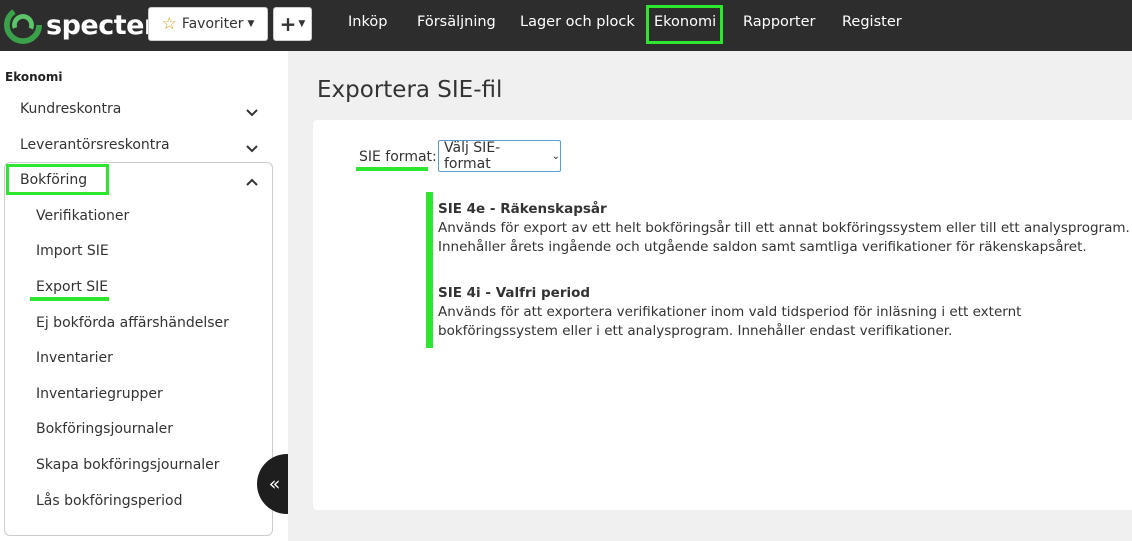  Describe the element at coordinates (109, 501) in the screenshot. I see `sidebar-subitem-las-bokforingsperiod: Lås bokföringsperiod` at that location.